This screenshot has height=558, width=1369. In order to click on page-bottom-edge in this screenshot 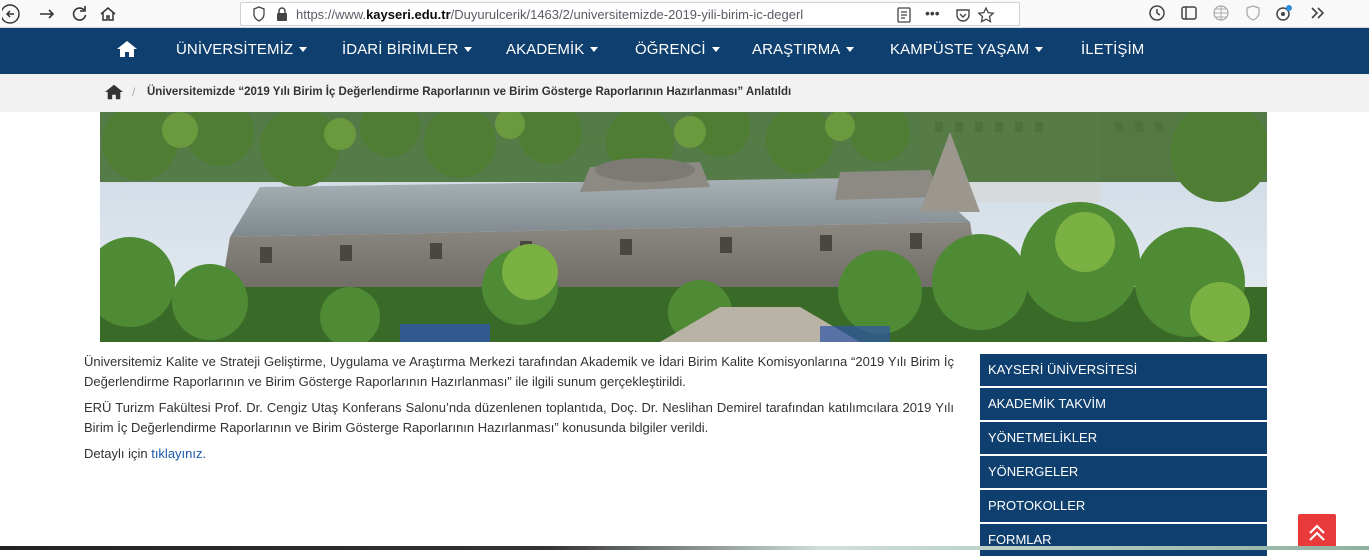, I will do `click(684, 548)`.